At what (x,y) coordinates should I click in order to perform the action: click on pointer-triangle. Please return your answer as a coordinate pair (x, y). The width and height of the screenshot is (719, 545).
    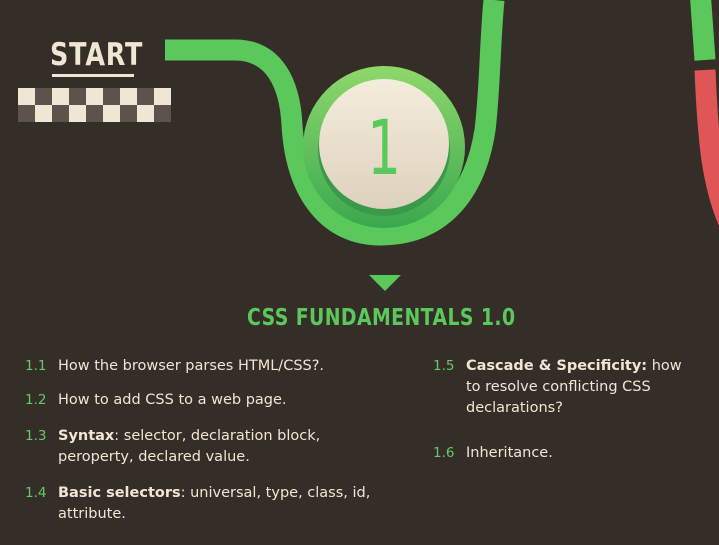
    Looking at the image, I should click on (385, 283).